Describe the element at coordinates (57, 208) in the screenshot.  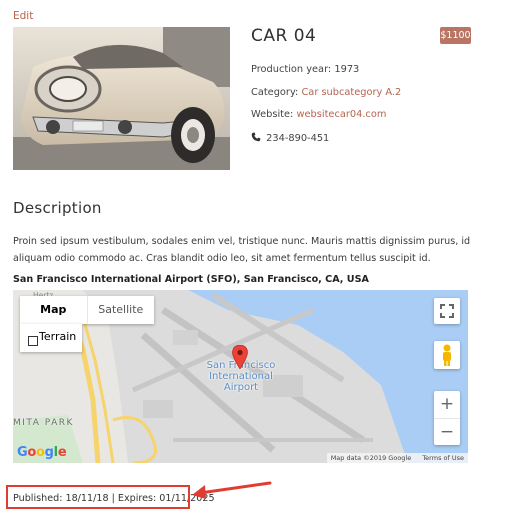
I see `description-heading: Description` at that location.